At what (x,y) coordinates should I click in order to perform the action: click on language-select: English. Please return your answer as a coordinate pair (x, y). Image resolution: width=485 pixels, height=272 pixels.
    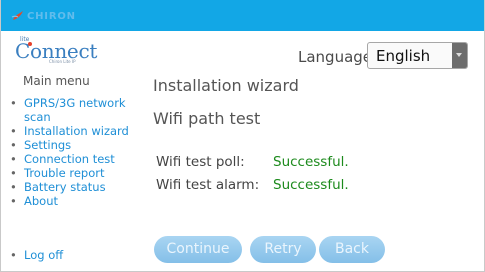
    Looking at the image, I should click on (417, 55).